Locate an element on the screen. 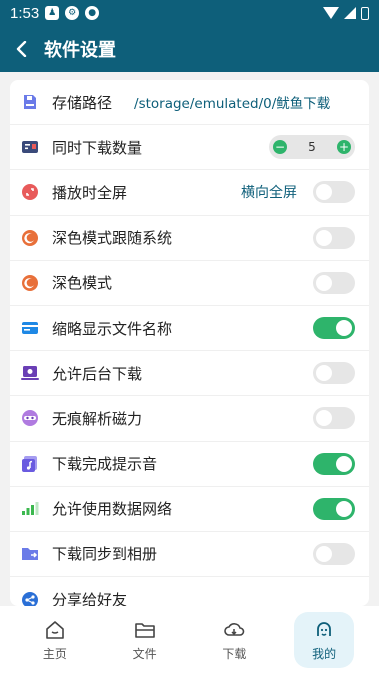  shirt-icon: ♟ is located at coordinates (52, 13).